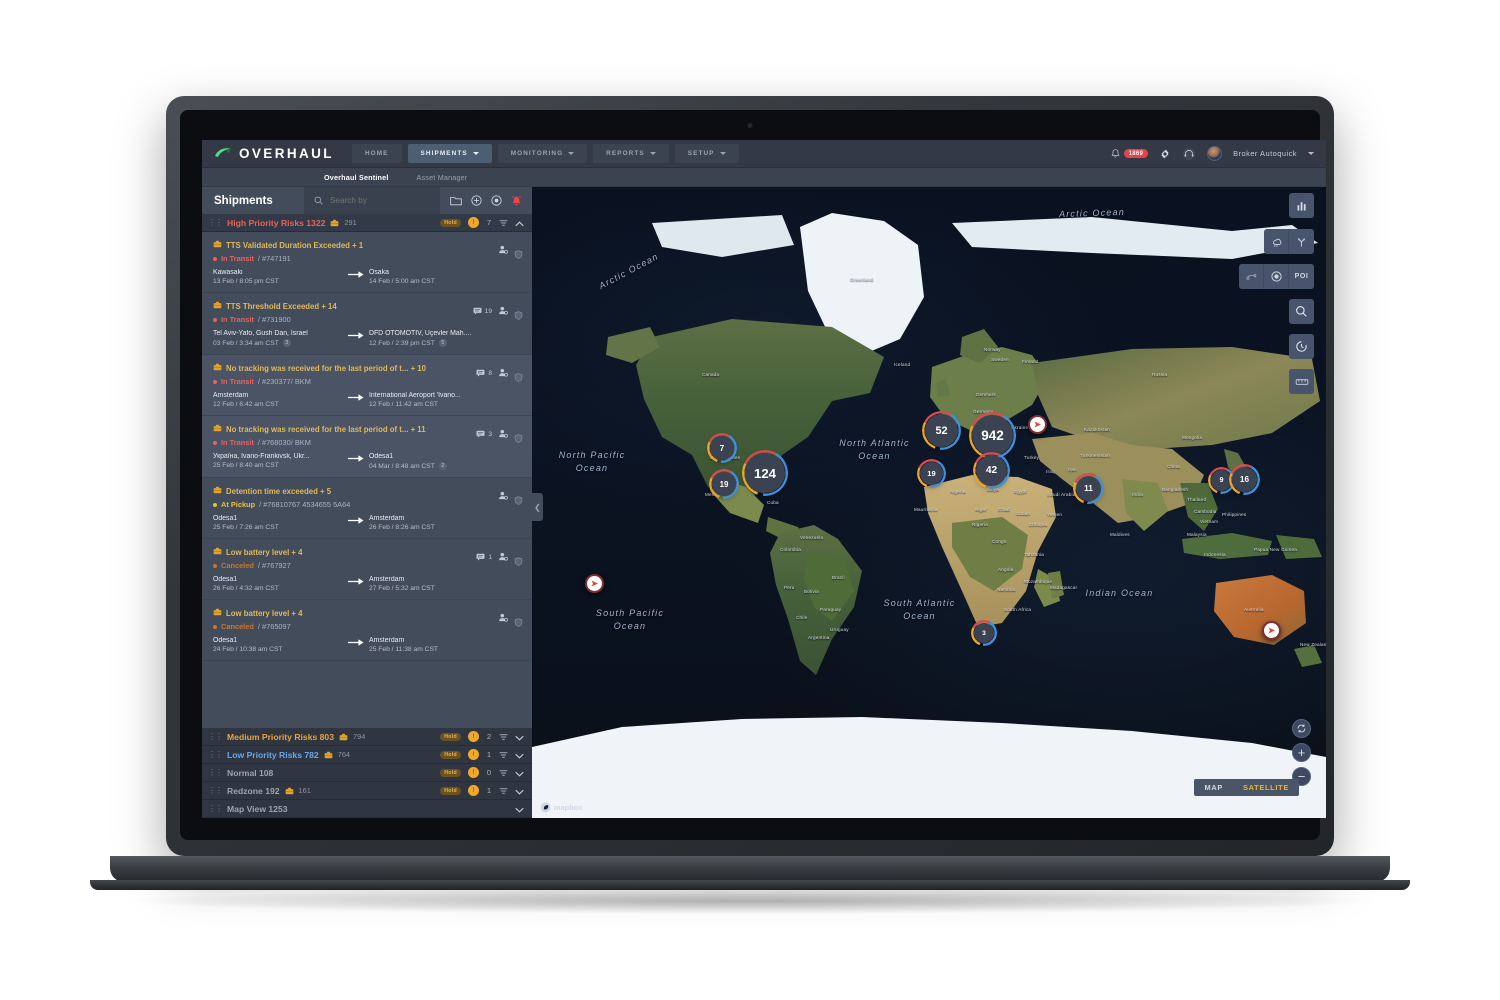 This screenshot has height=1000, width=1500. I want to click on map-cluster-marker: 3, so click(984, 633).